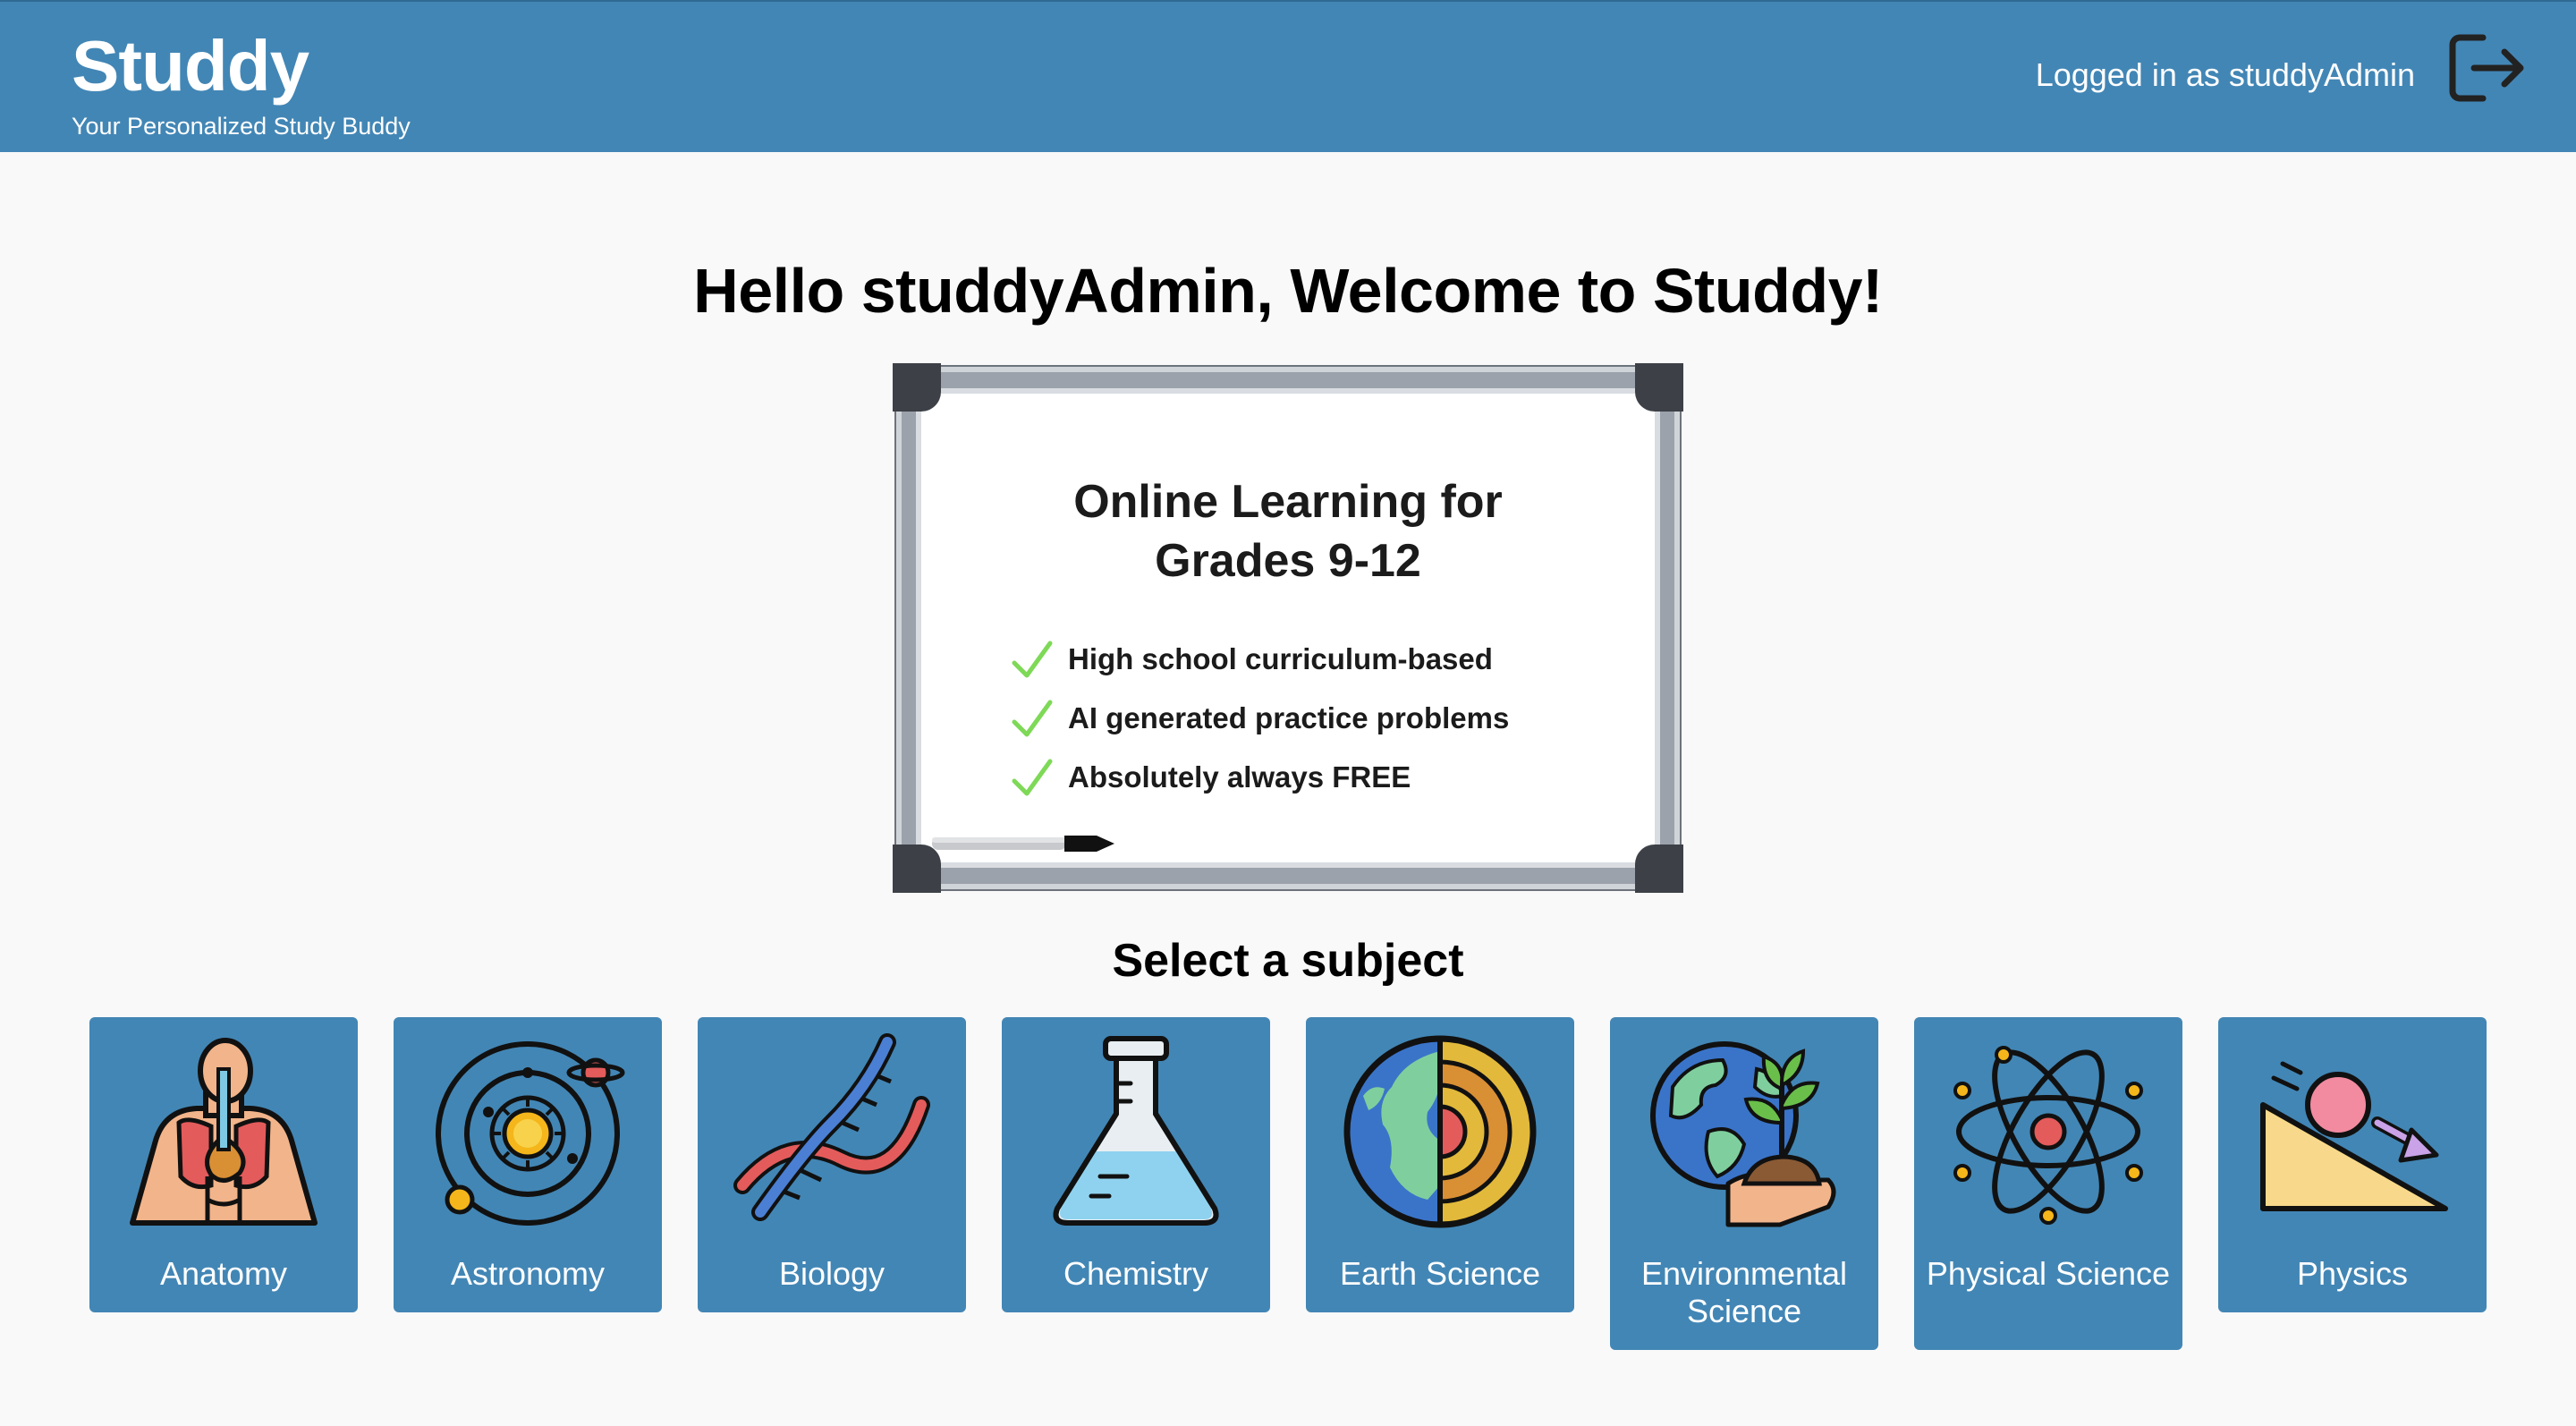  Describe the element at coordinates (2225, 75) in the screenshot. I see `logged-in-label: Logged in as studdyAdmin` at that location.